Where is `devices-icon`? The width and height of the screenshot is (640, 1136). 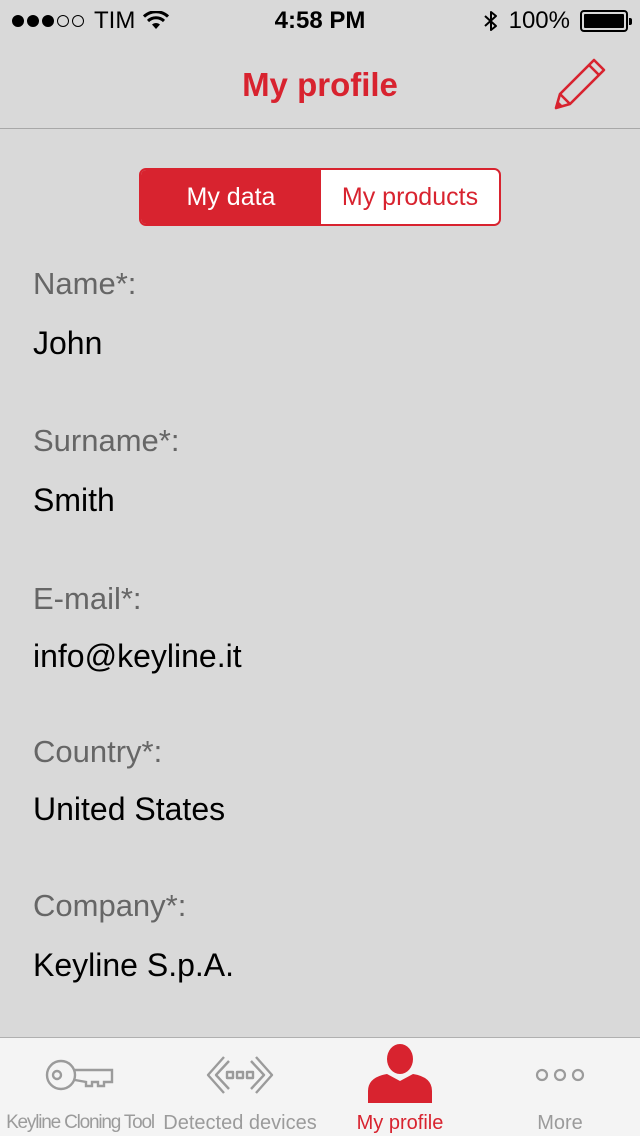 devices-icon is located at coordinates (240, 1075).